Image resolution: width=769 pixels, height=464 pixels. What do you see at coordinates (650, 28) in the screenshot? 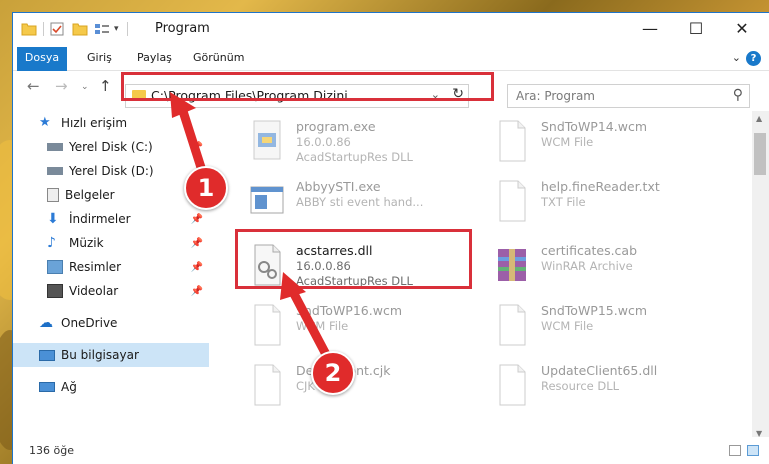
I see `minimize-button: —` at bounding box center [650, 28].